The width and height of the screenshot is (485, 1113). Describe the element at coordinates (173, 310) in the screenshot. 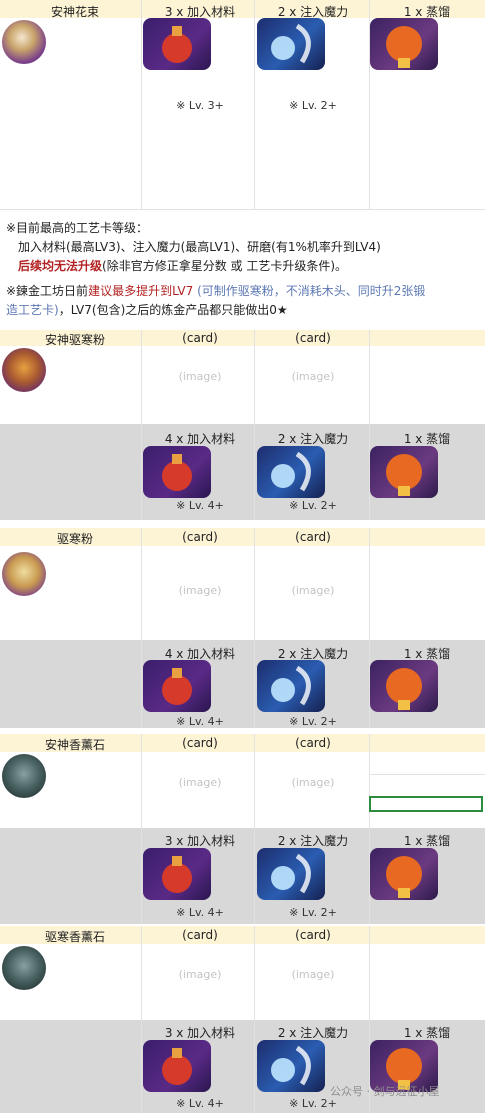

I see `notes-line-5-rest: ，LV7(包含)之后的炼金产品都只能做出0★` at that location.